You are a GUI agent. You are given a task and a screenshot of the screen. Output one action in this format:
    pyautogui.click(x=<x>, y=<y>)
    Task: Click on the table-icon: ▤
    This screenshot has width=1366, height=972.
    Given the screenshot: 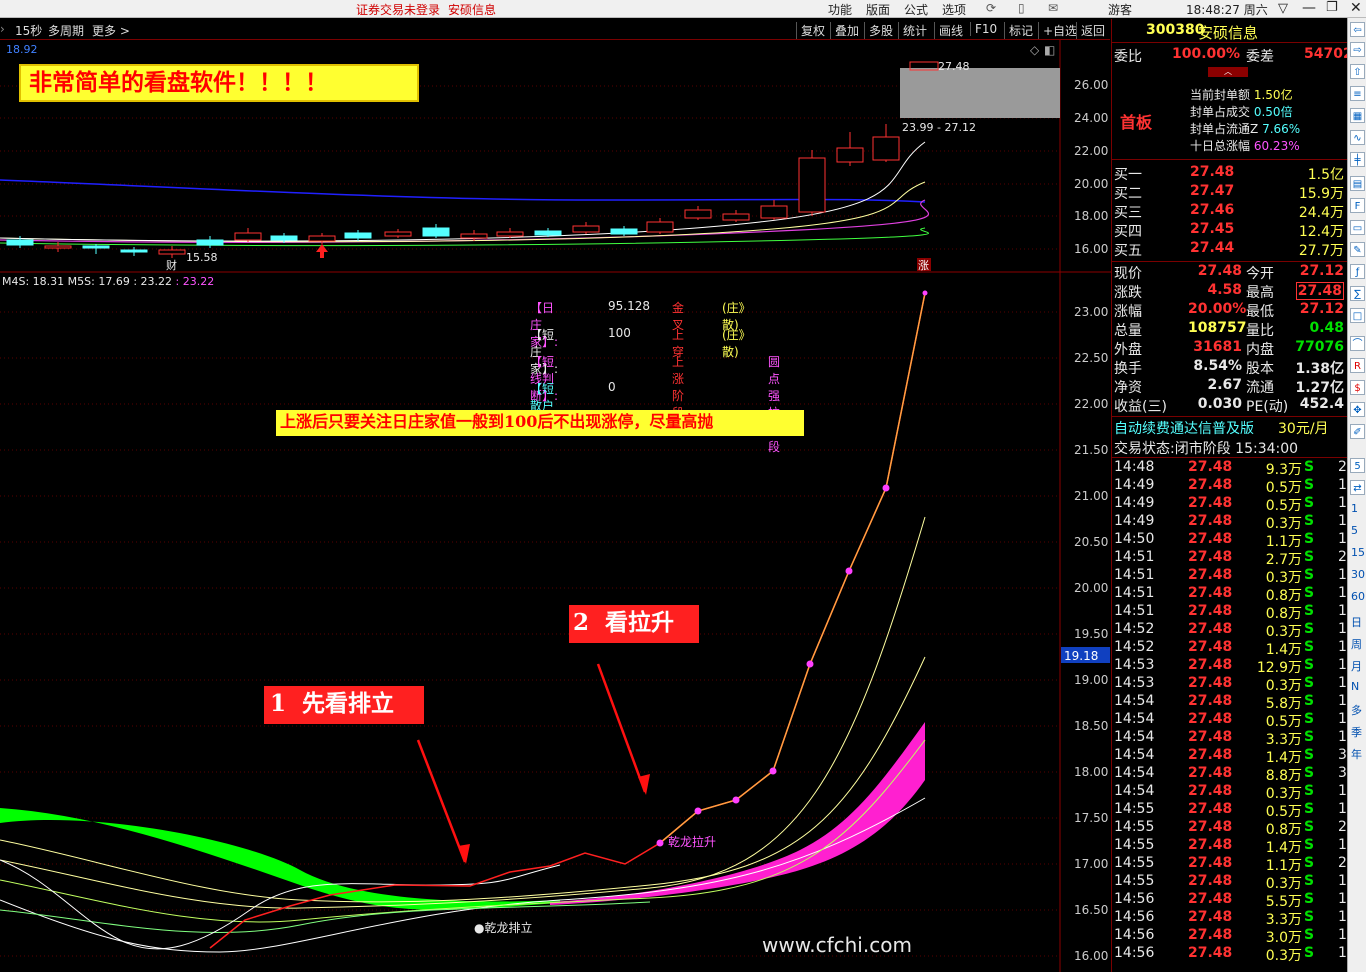 What is the action you would take?
    pyautogui.click(x=1357, y=183)
    